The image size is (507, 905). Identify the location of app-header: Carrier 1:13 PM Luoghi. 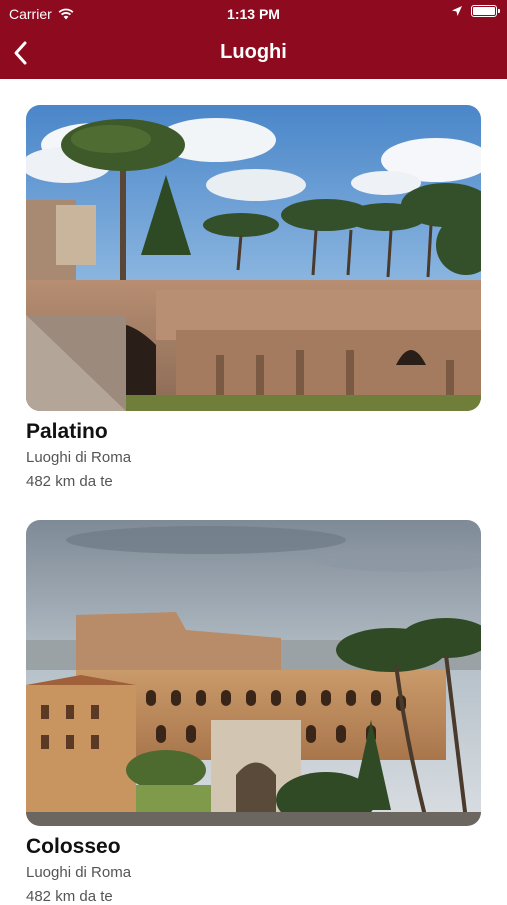
(253, 39).